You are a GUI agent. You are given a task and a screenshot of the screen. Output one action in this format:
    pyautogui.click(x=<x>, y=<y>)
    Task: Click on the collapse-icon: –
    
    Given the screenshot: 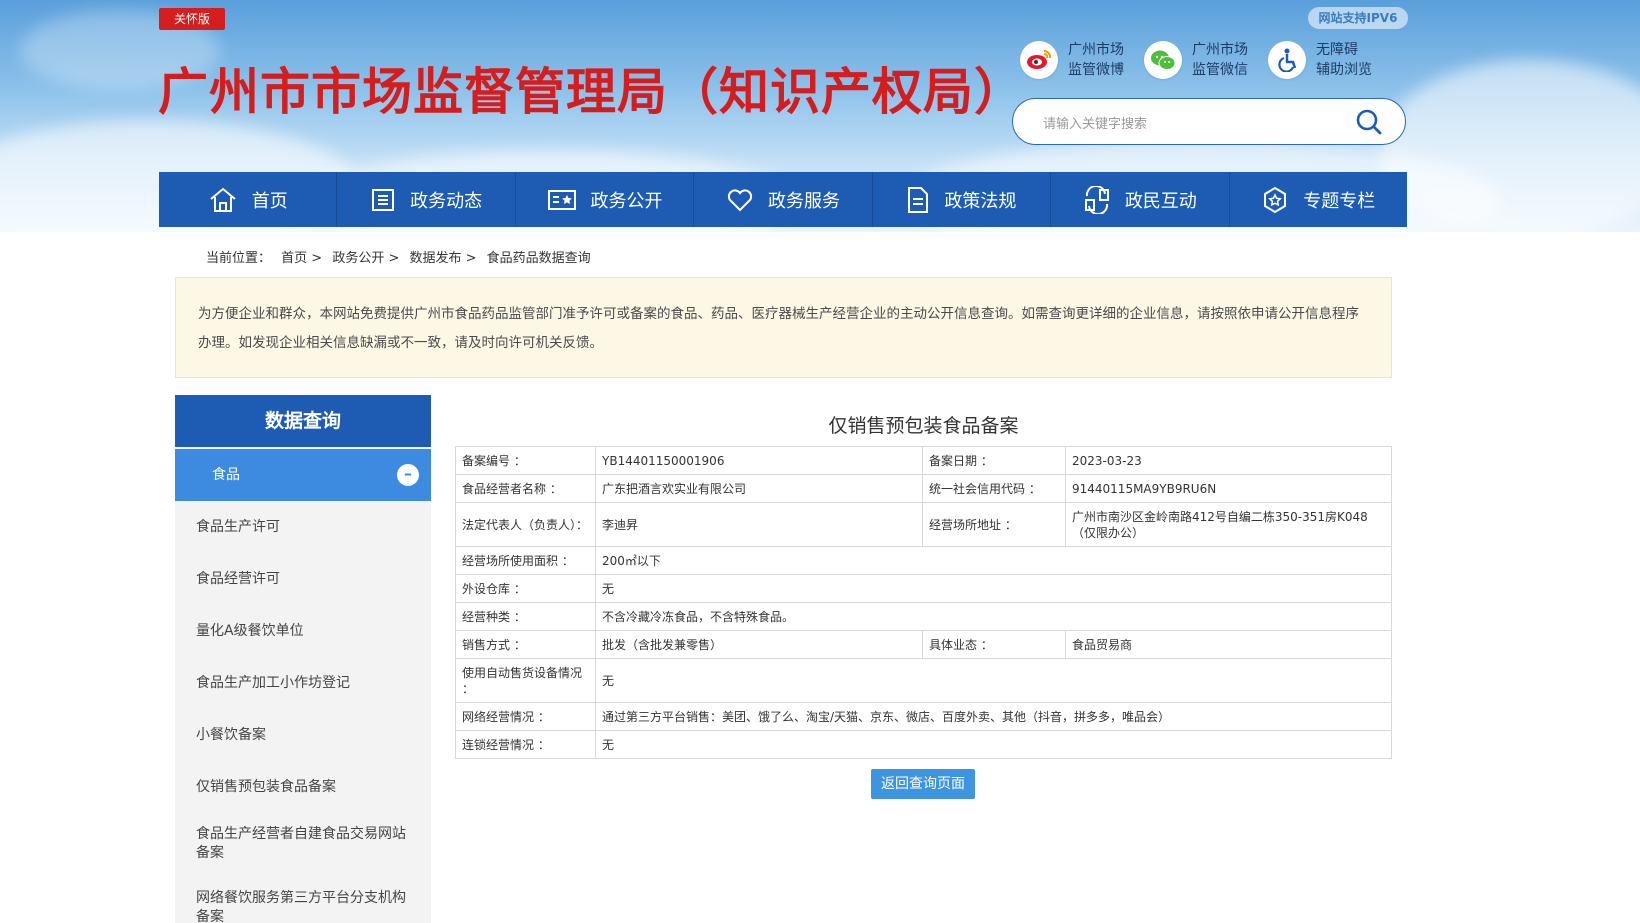 What is the action you would take?
    pyautogui.click(x=408, y=475)
    